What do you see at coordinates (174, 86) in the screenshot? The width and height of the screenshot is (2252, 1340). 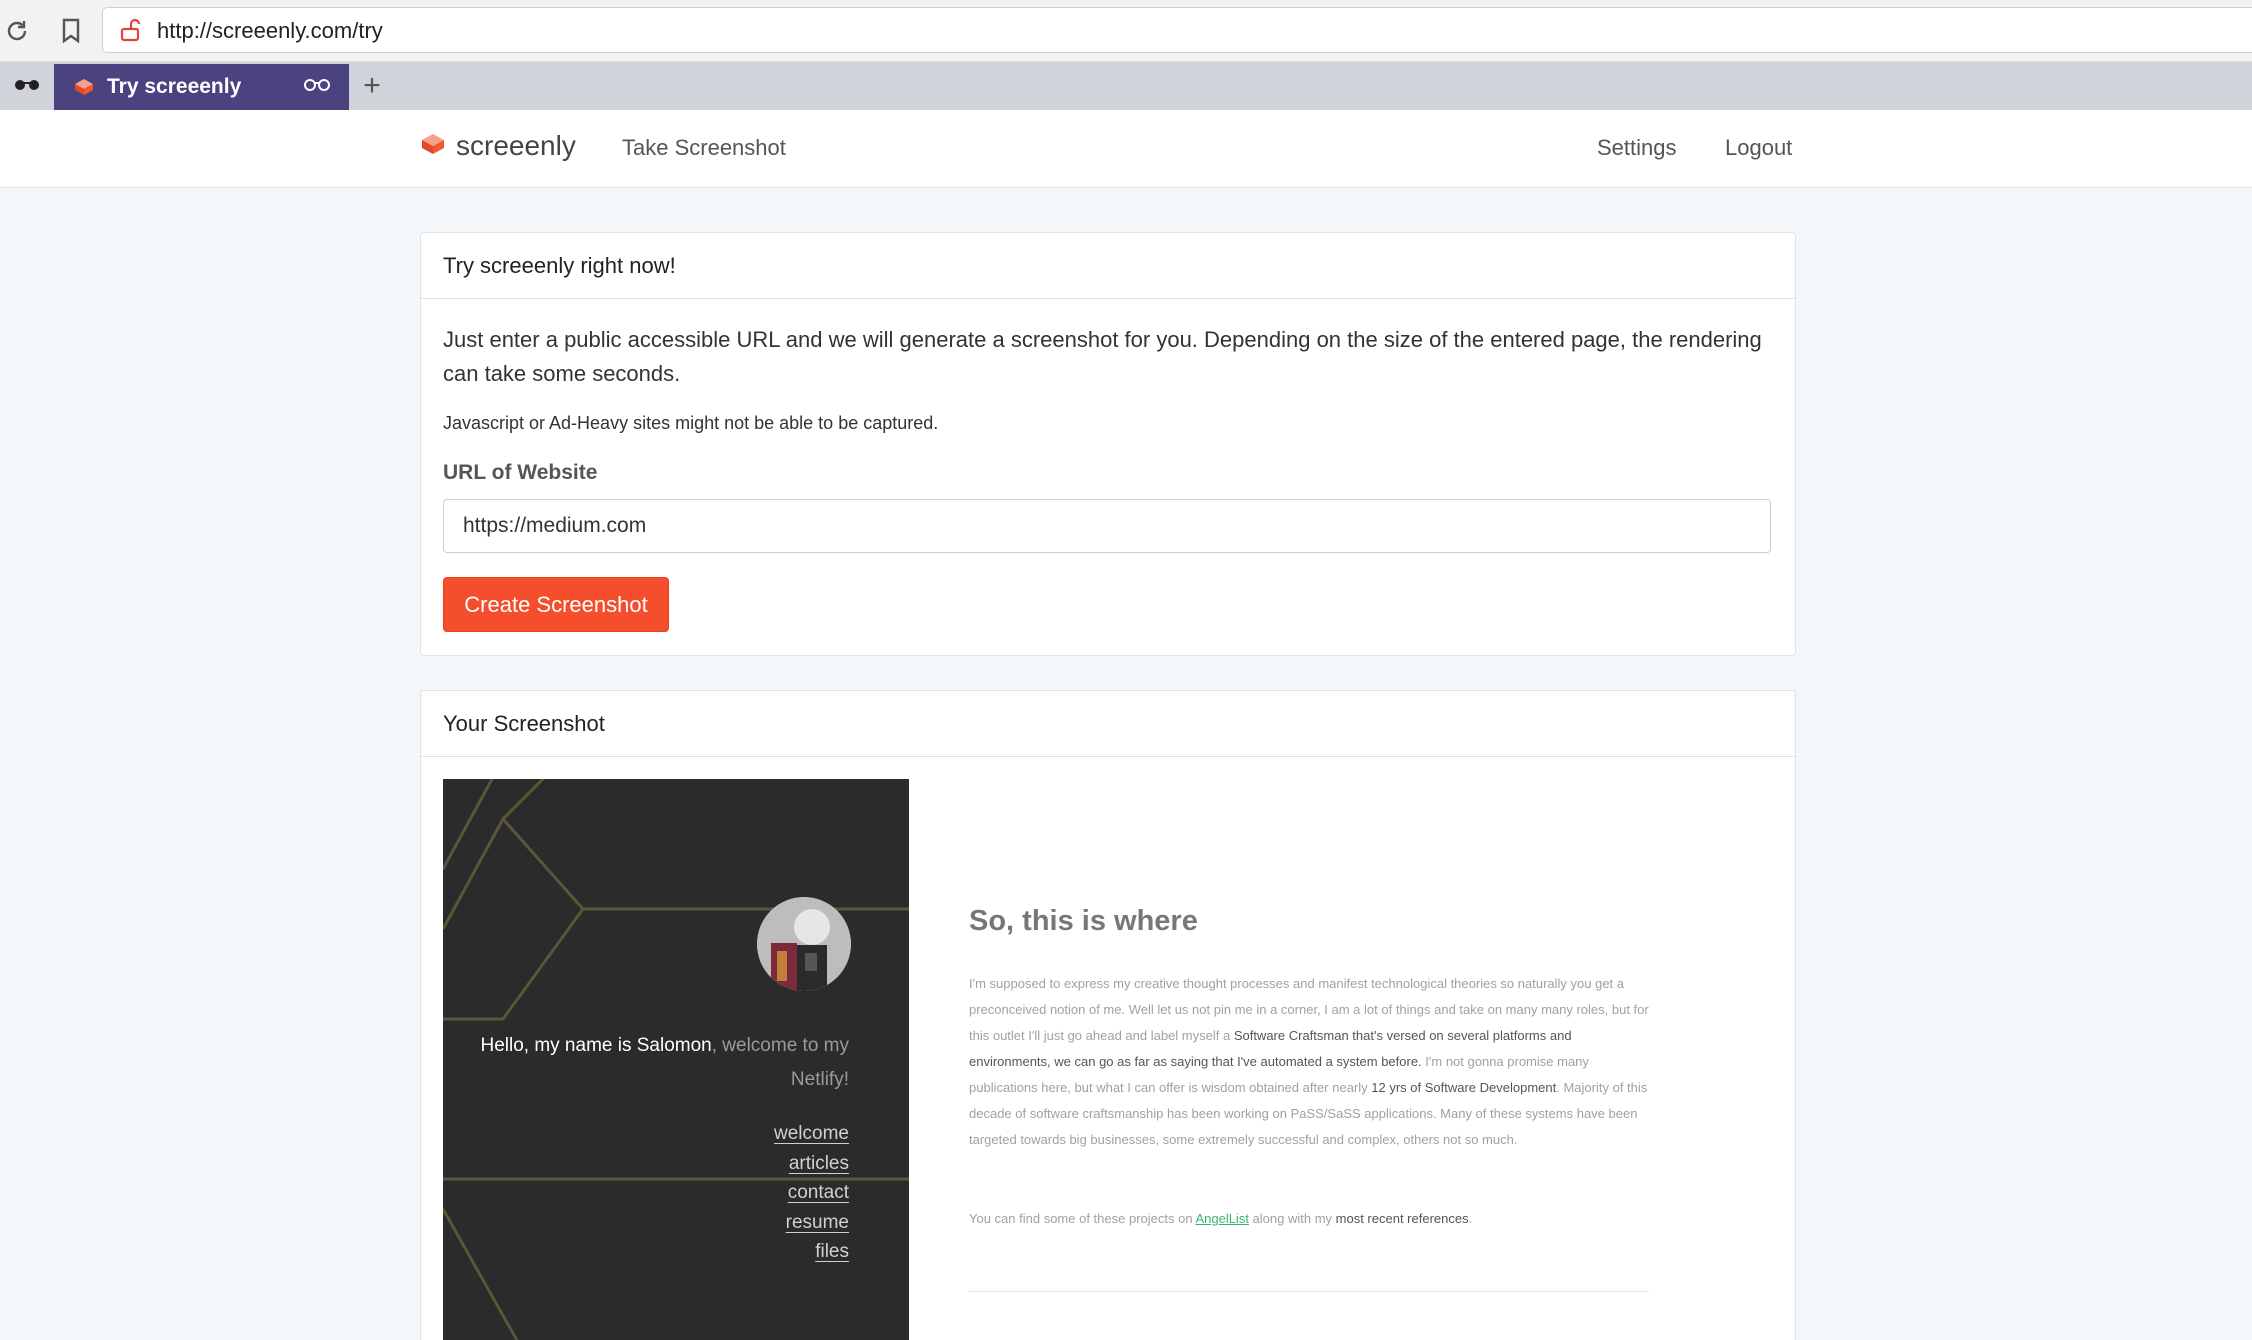 I see `tab-label: Try screeenly` at bounding box center [174, 86].